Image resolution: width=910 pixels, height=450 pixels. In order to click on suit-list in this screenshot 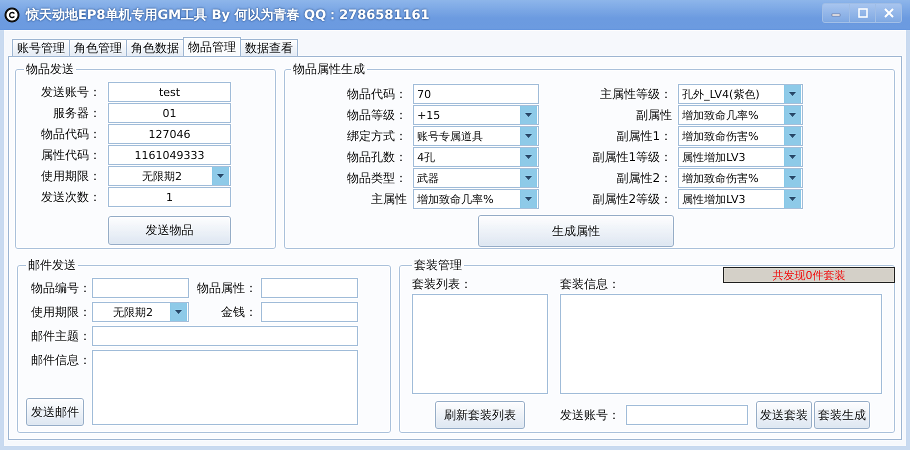, I will do `click(480, 344)`.